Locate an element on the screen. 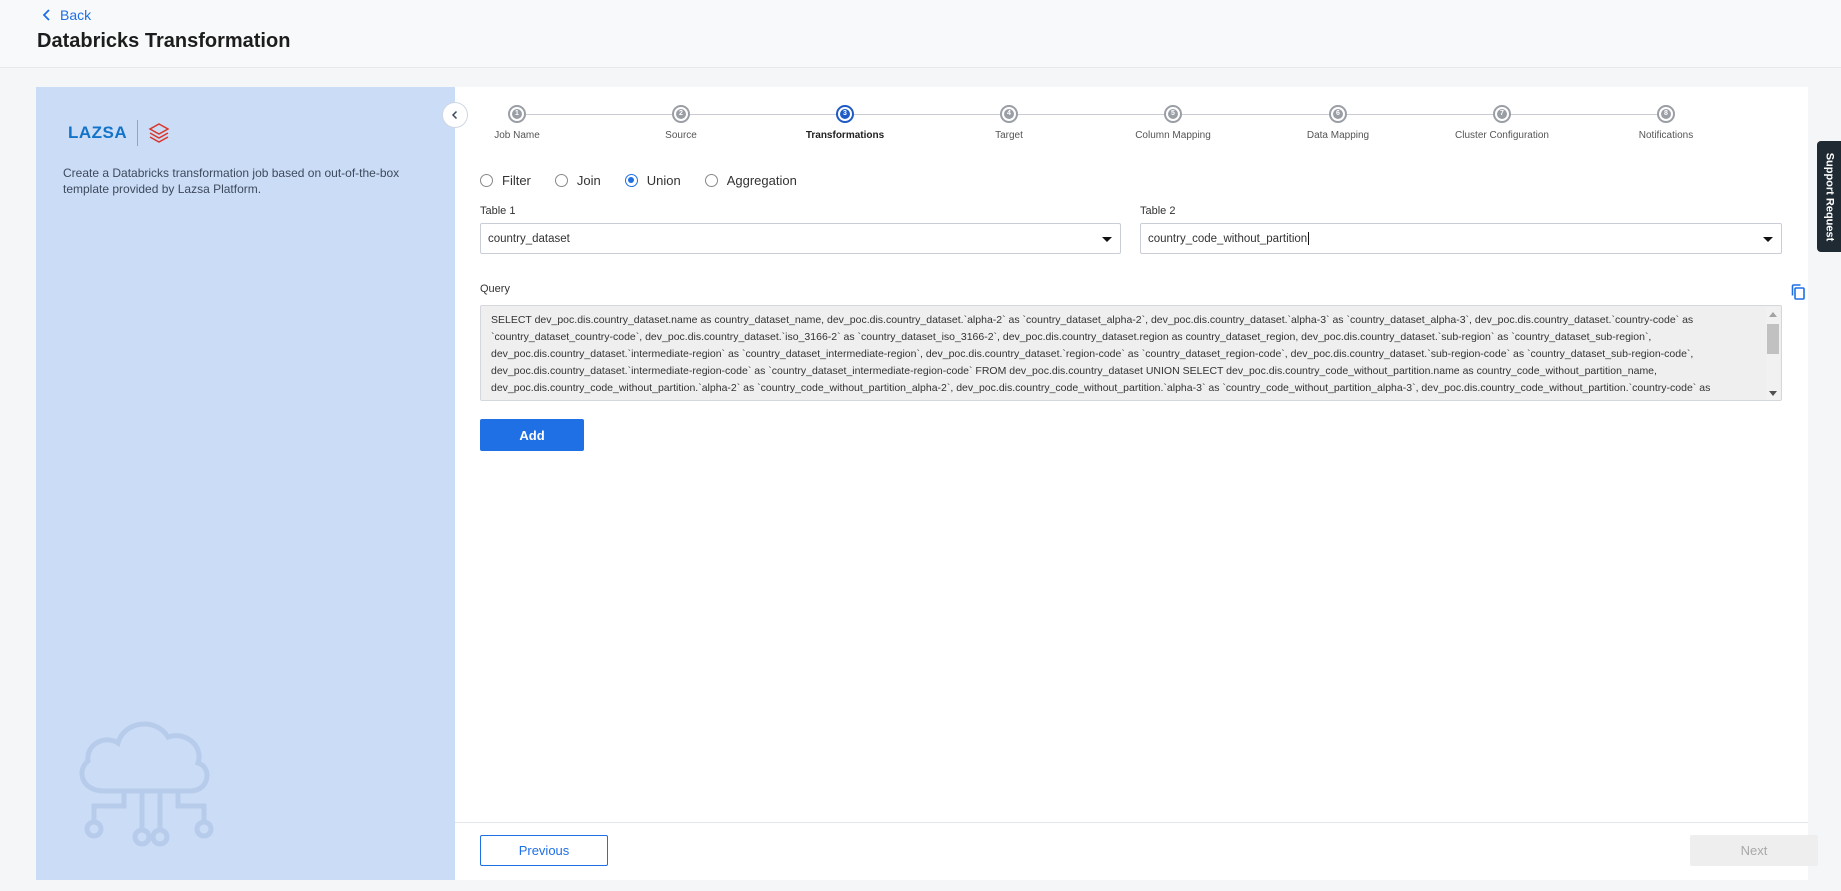  wizard-footer: Previous Next is located at coordinates (1136, 851).